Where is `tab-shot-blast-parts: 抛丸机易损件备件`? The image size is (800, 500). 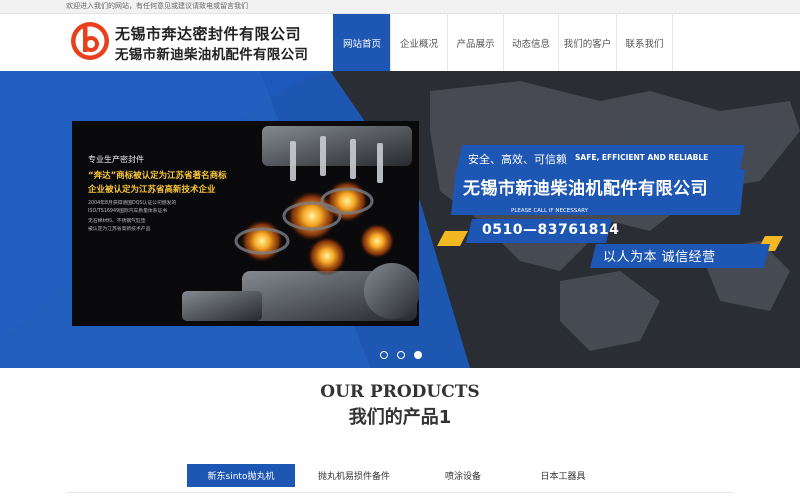
tab-shot-blast-parts: 抛丸机易损件备件 is located at coordinates (354, 475).